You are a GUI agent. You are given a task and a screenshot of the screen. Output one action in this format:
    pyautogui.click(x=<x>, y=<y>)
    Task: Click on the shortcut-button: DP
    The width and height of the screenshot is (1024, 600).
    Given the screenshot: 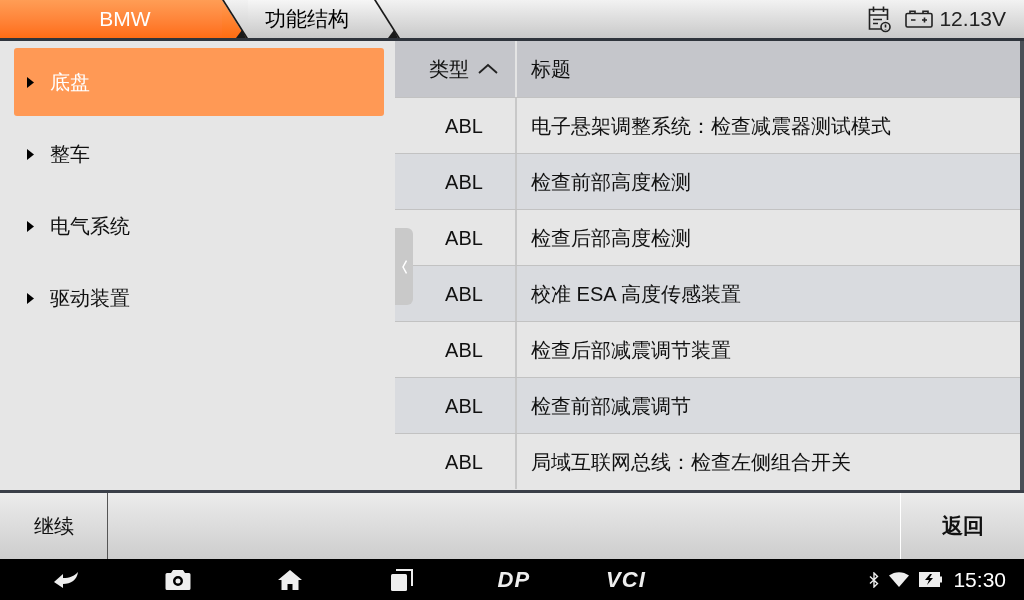 What is the action you would take?
    pyautogui.click(x=514, y=579)
    